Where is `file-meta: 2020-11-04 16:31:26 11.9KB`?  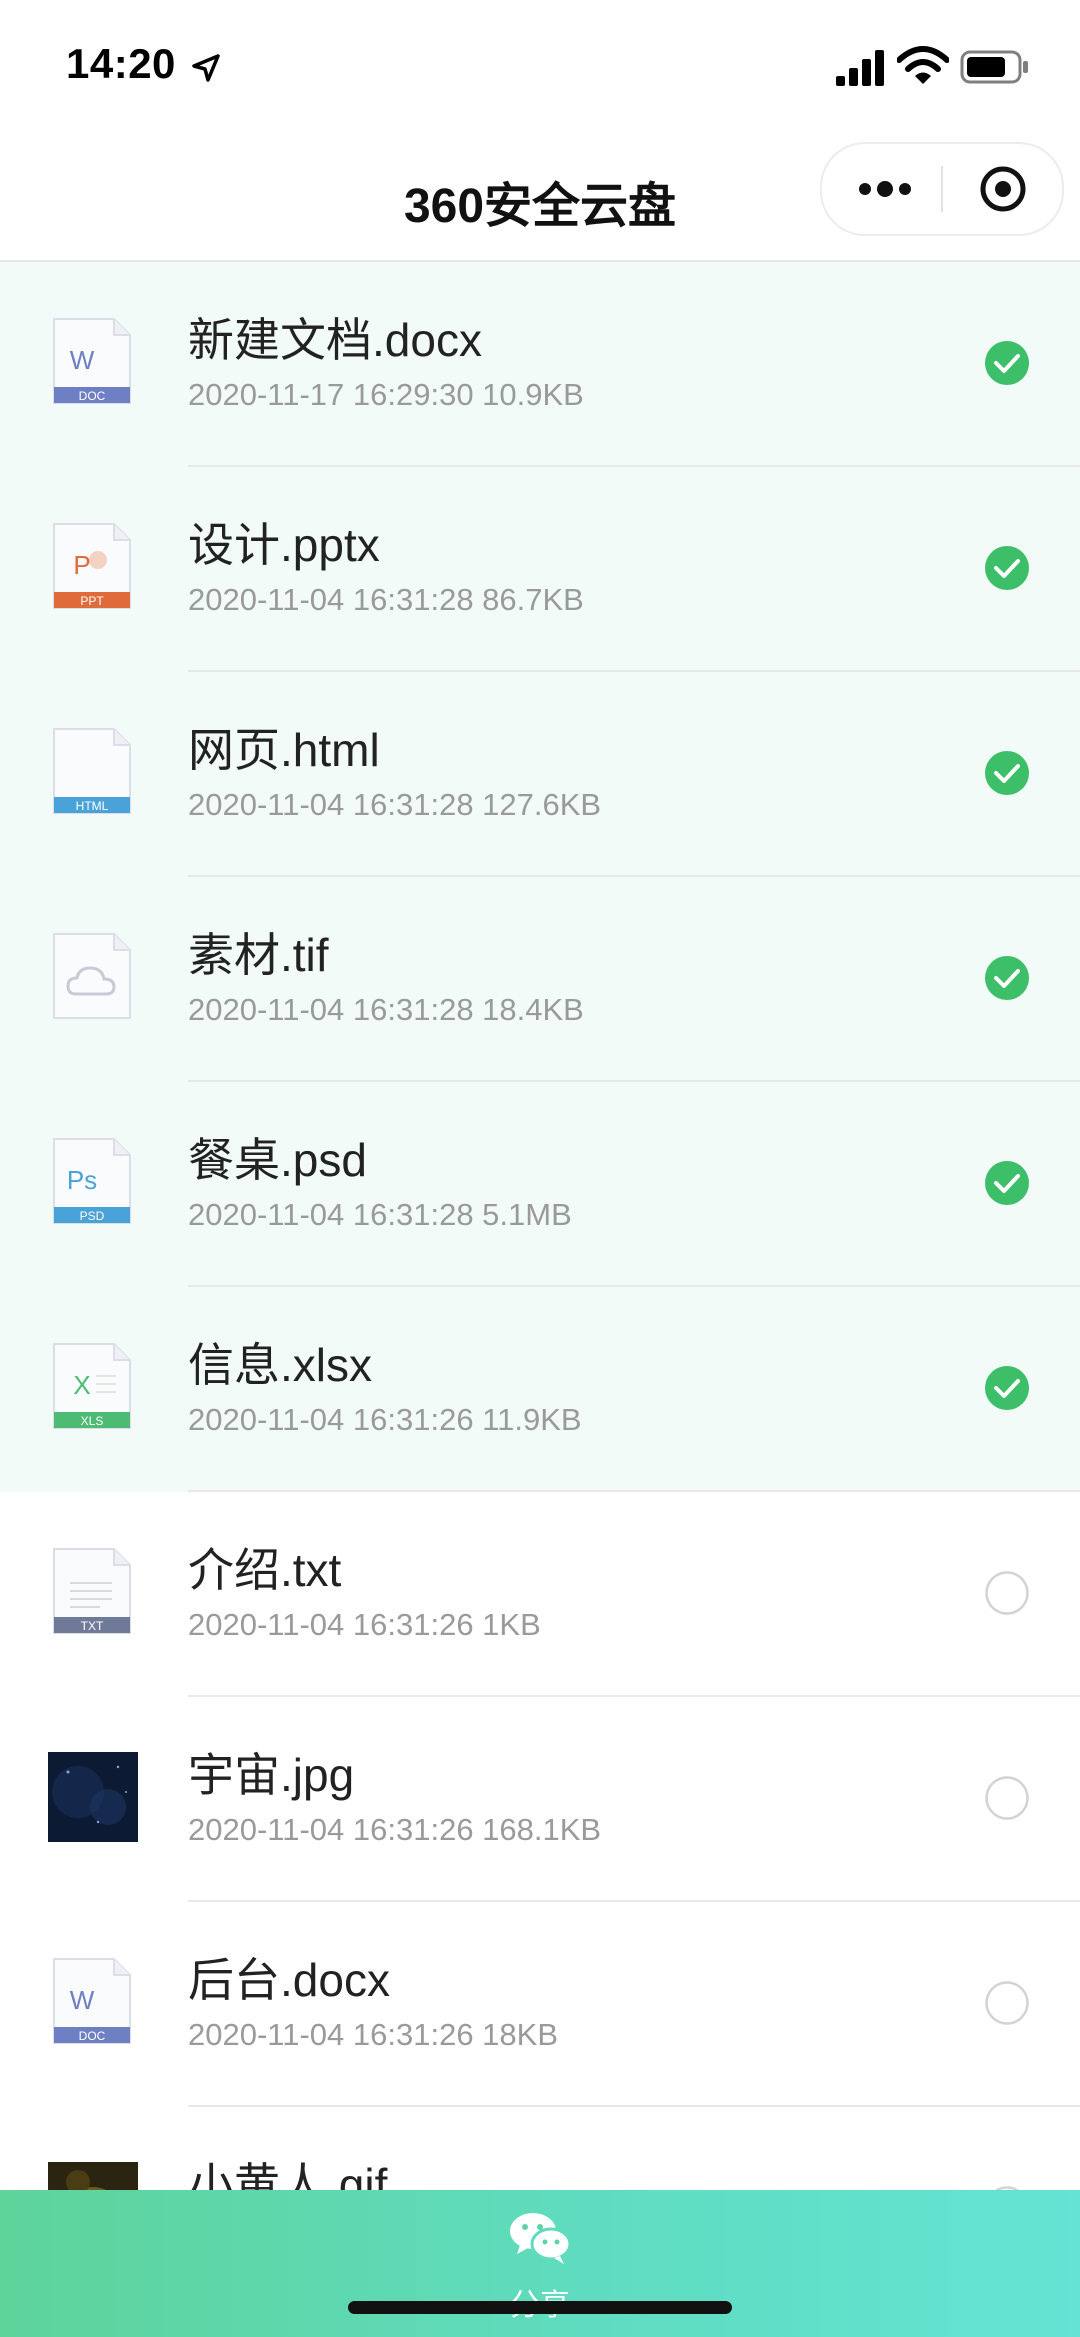
file-meta: 2020-11-04 16:31:26 11.9KB is located at coordinates (385, 1419).